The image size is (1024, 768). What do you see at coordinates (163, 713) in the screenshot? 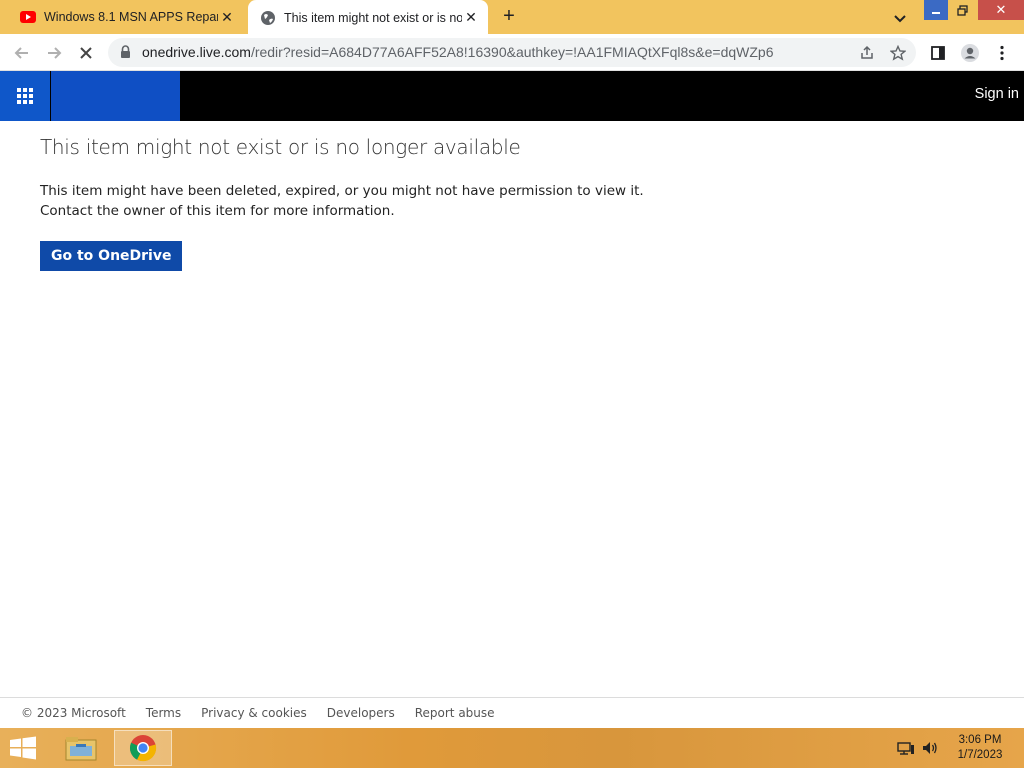
I see `footer-link-terms: Terms` at bounding box center [163, 713].